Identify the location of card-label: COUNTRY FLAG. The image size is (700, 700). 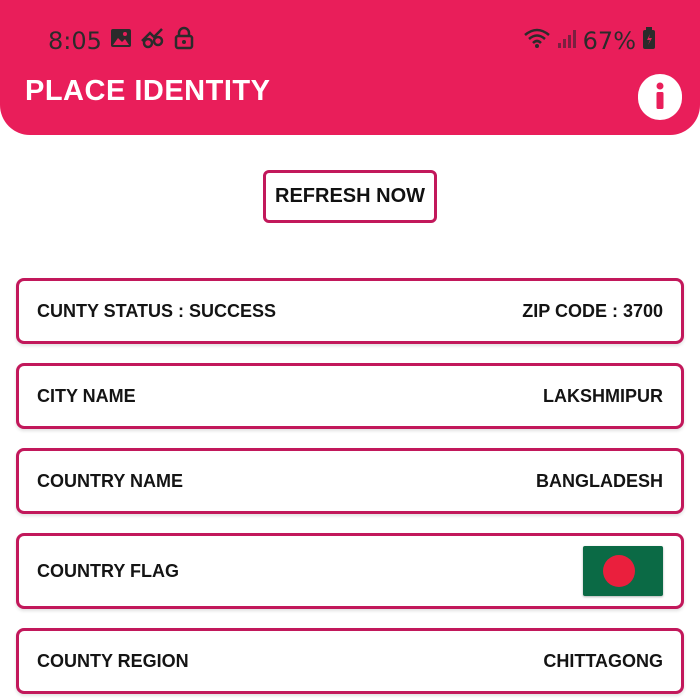
(108, 570).